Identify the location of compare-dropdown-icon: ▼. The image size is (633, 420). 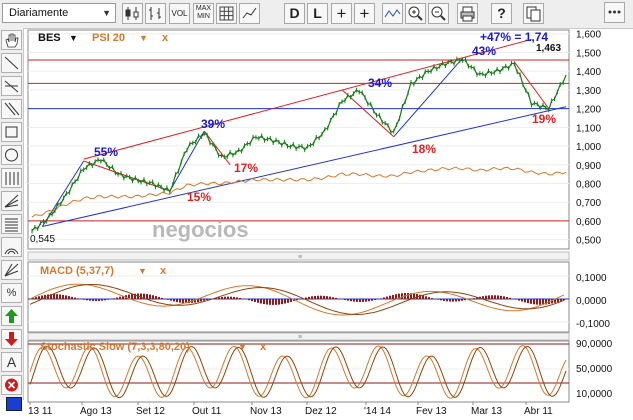
(143, 38).